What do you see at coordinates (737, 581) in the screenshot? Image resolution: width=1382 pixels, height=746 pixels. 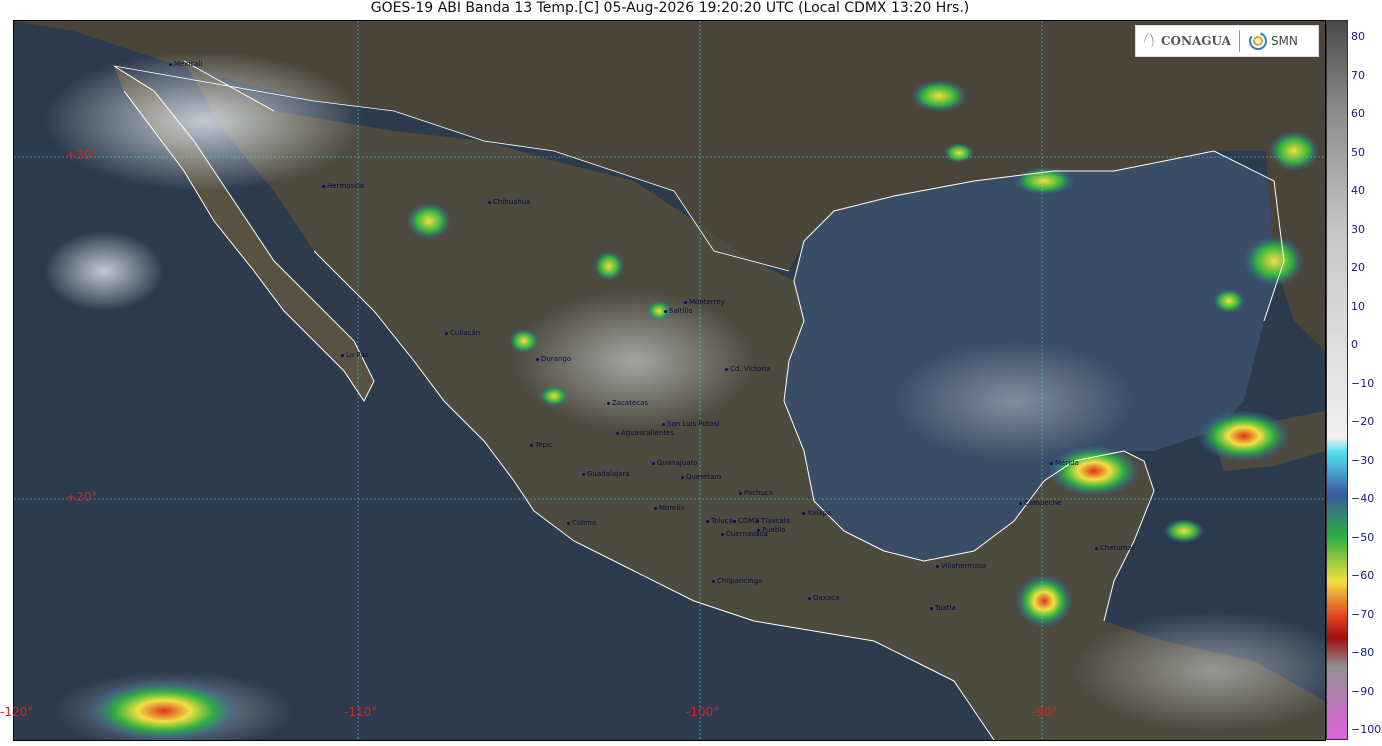 I see `city-label: Chilpancingo` at bounding box center [737, 581].